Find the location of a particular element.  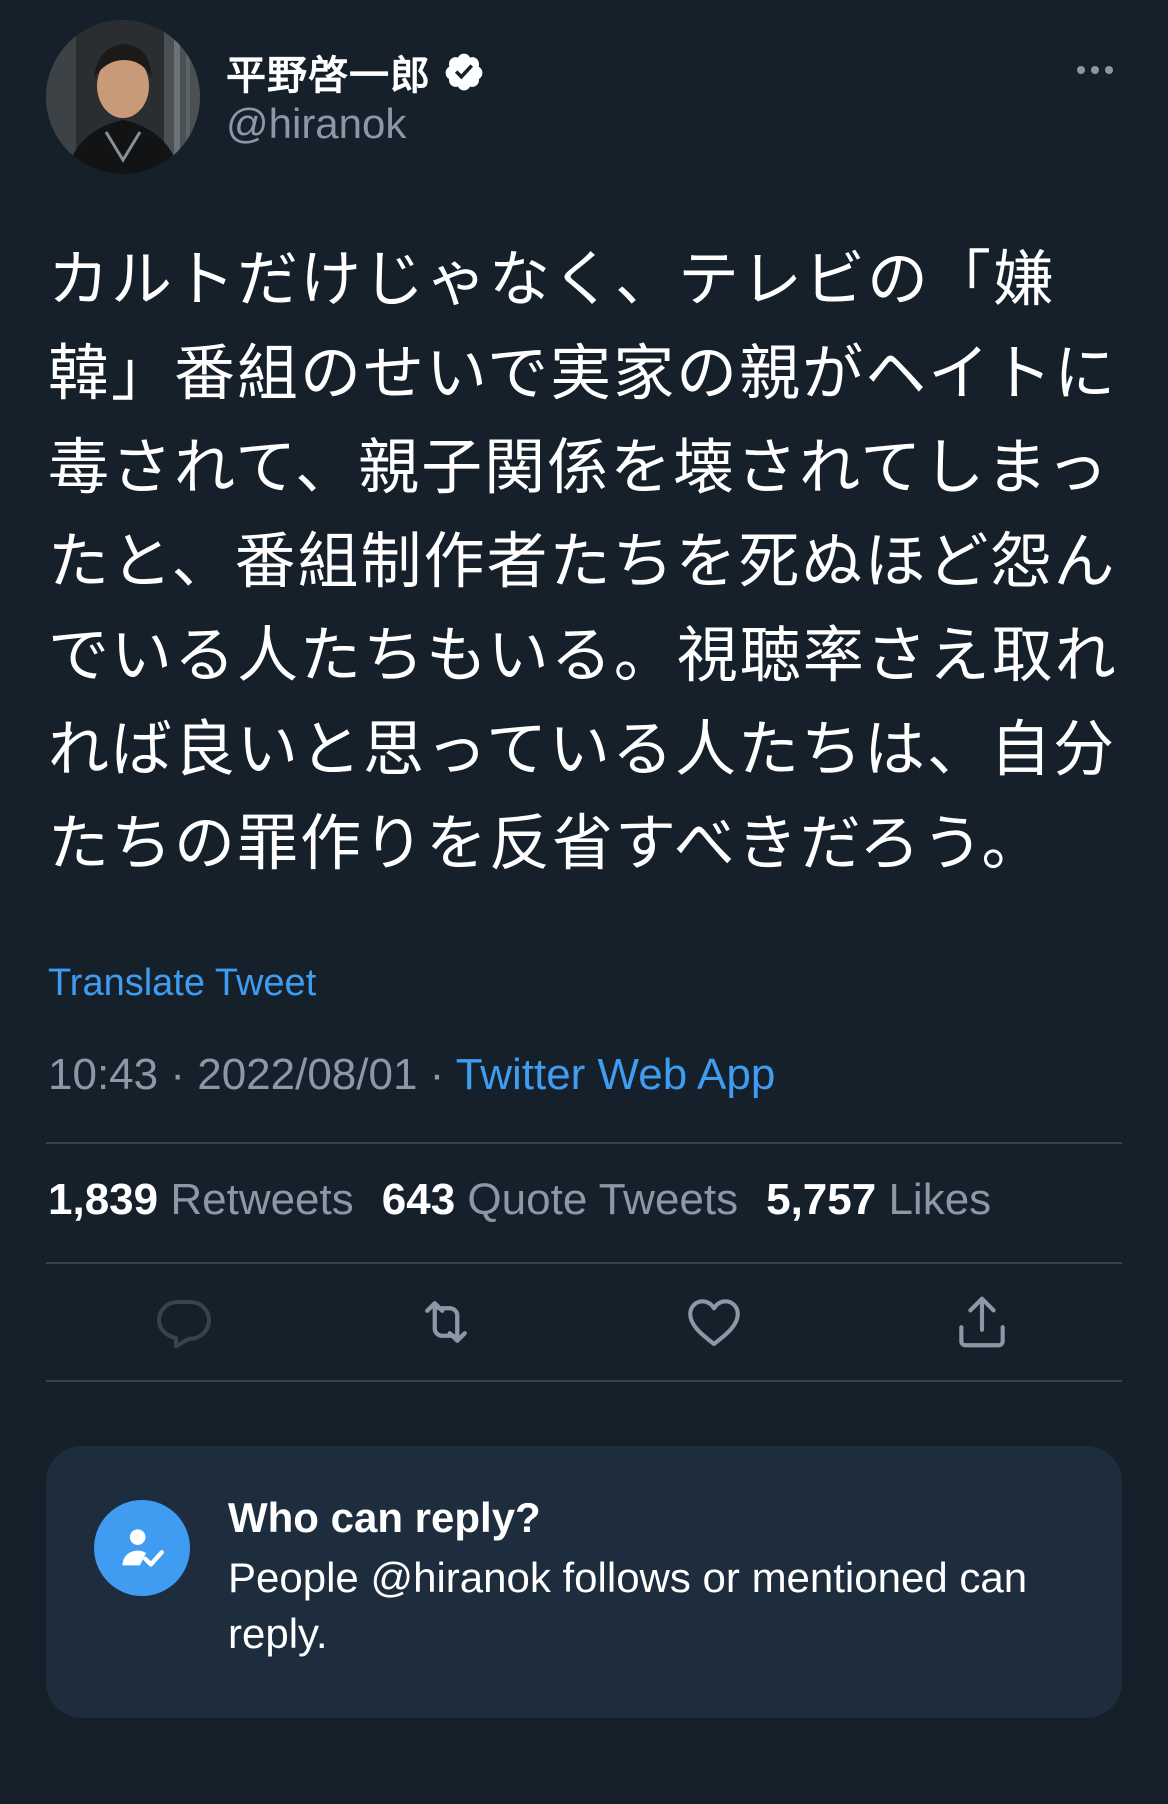

translate-tweet-link: Translate Tweet is located at coordinates (182, 983).